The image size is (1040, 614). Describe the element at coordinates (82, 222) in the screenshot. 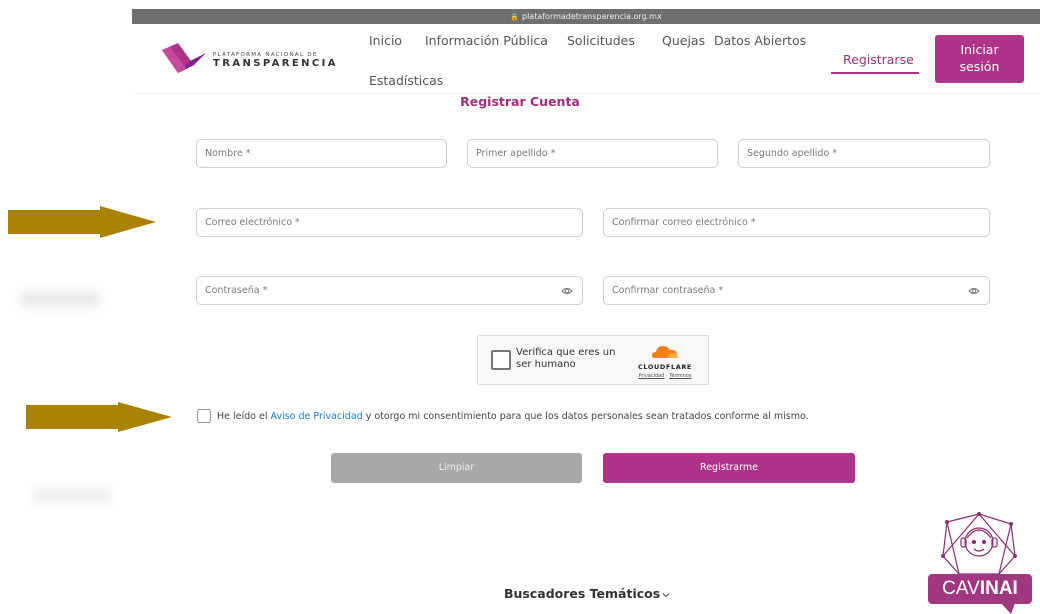

I see `annotation-arrow-email` at that location.